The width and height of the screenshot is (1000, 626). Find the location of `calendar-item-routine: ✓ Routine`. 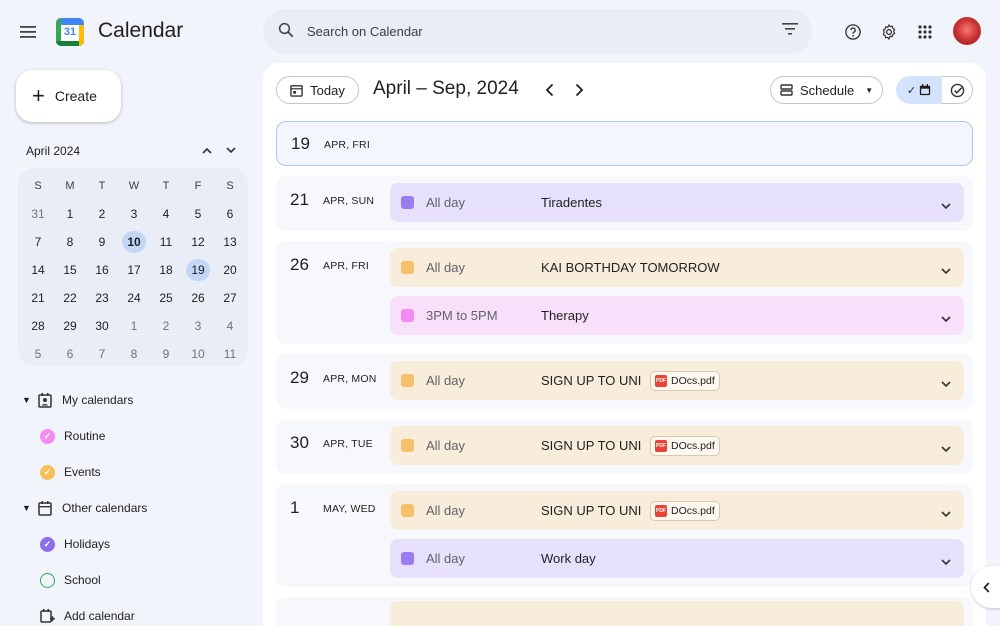

calendar-item-routine: ✓ Routine is located at coordinates (72, 436).